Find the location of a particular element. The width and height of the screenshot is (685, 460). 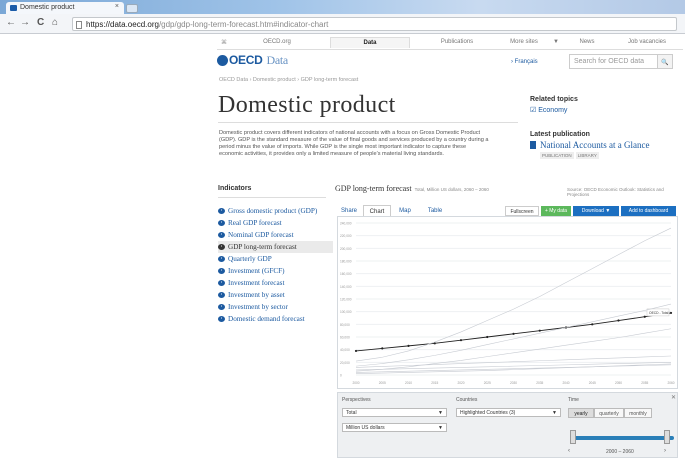

series-line is located at coordinates (513, 332).